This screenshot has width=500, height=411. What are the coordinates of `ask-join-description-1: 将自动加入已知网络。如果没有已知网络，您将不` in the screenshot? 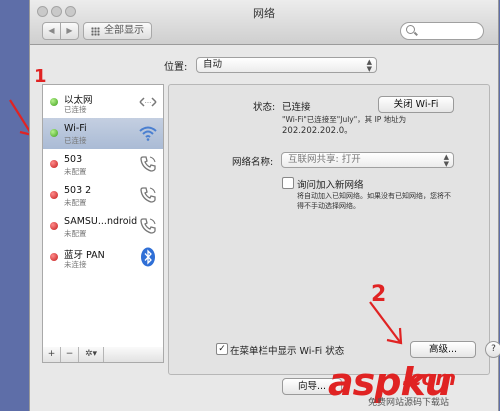 It's located at (374, 196).